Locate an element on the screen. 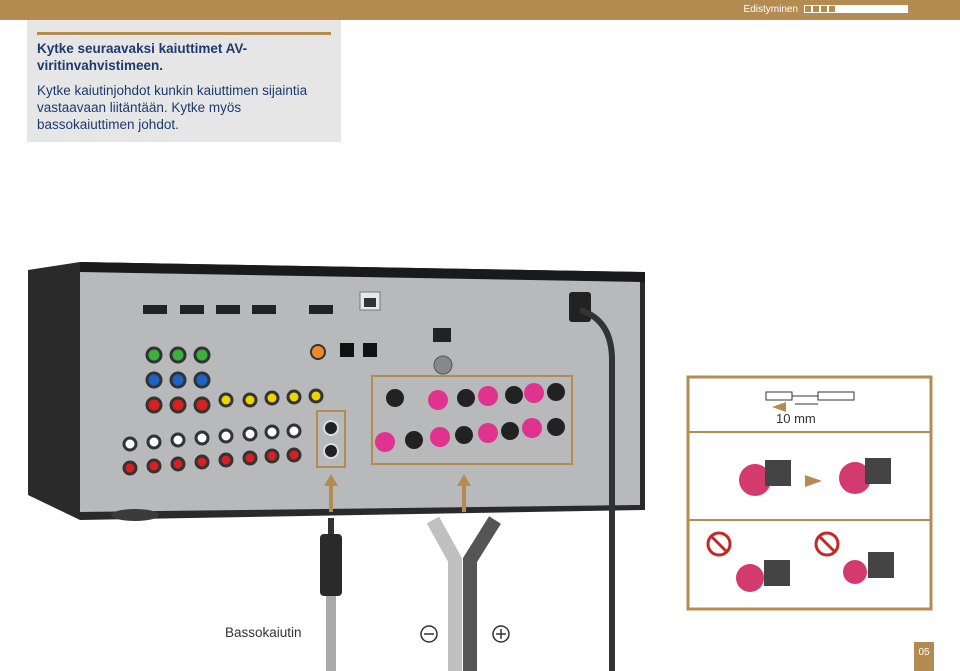 This screenshot has height=671, width=960. strip-length-label: 10 mm is located at coordinates (796, 418).